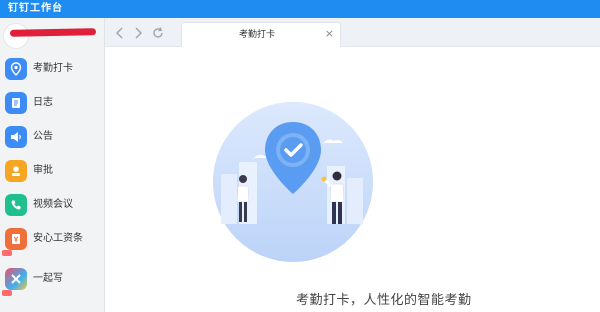 This screenshot has width=600, height=312. What do you see at coordinates (48, 278) in the screenshot?
I see `sidebar-item-label: 一起写` at bounding box center [48, 278].